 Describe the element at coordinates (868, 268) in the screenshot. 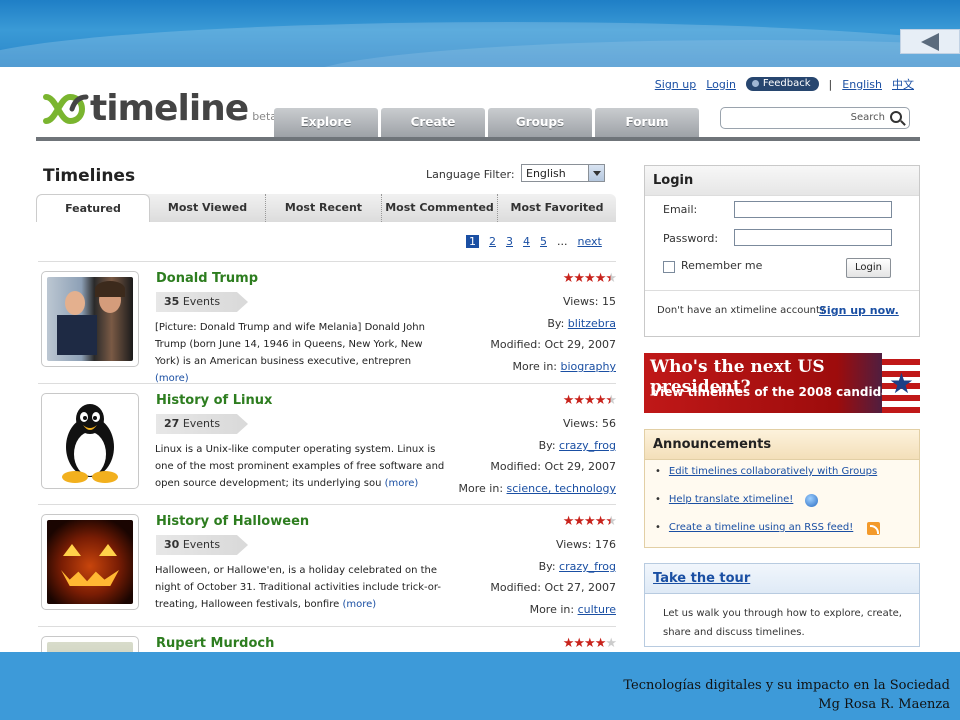

I see `login-button: Login` at that location.